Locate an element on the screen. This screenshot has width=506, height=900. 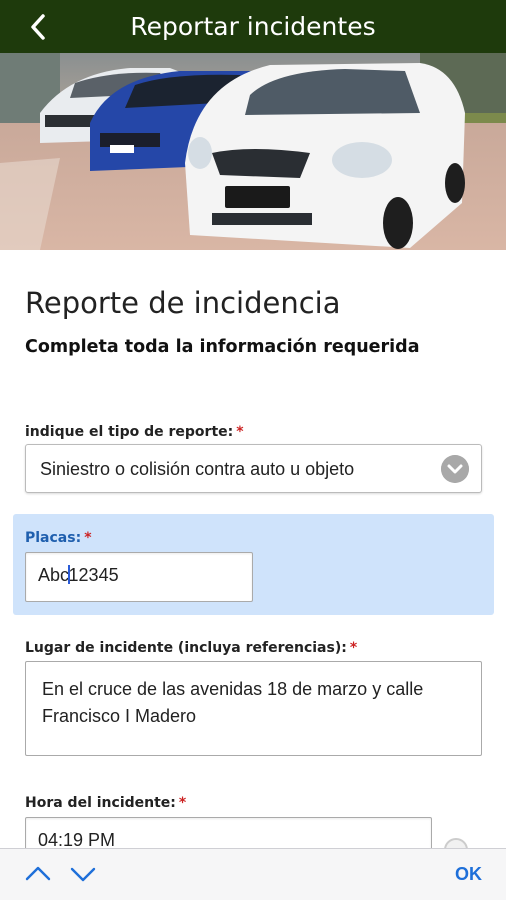
page-title: Reportar incidentes is located at coordinates (253, 26).